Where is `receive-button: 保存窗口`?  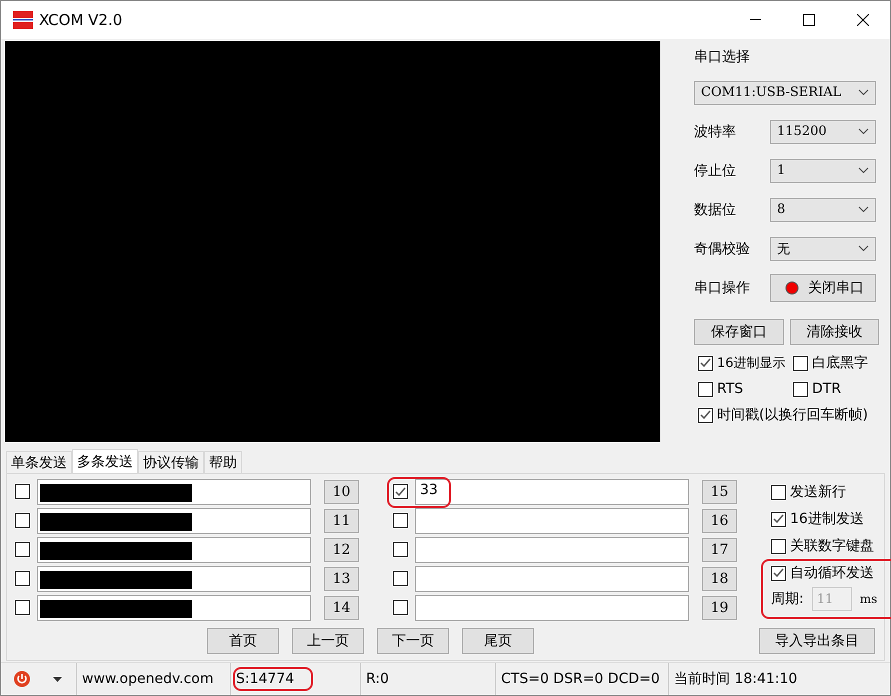 receive-button: 保存窗口 is located at coordinates (739, 332).